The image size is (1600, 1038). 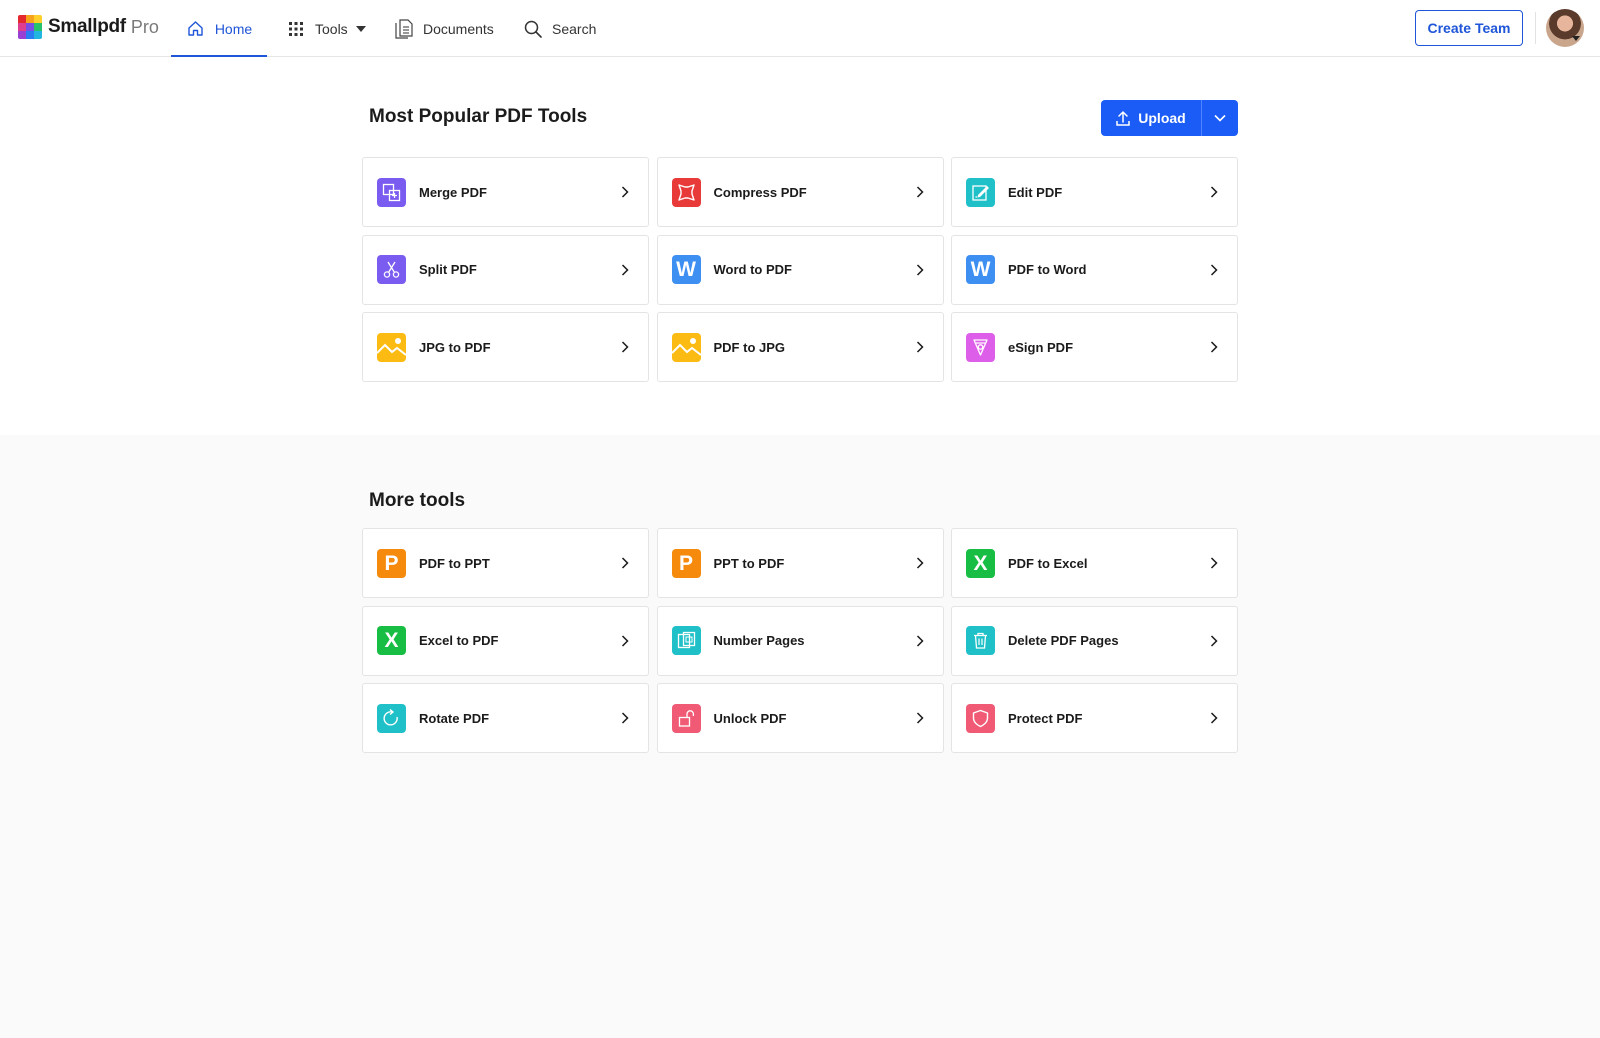 I want to click on upload-button-group: Upload, so click(x=1169, y=118).